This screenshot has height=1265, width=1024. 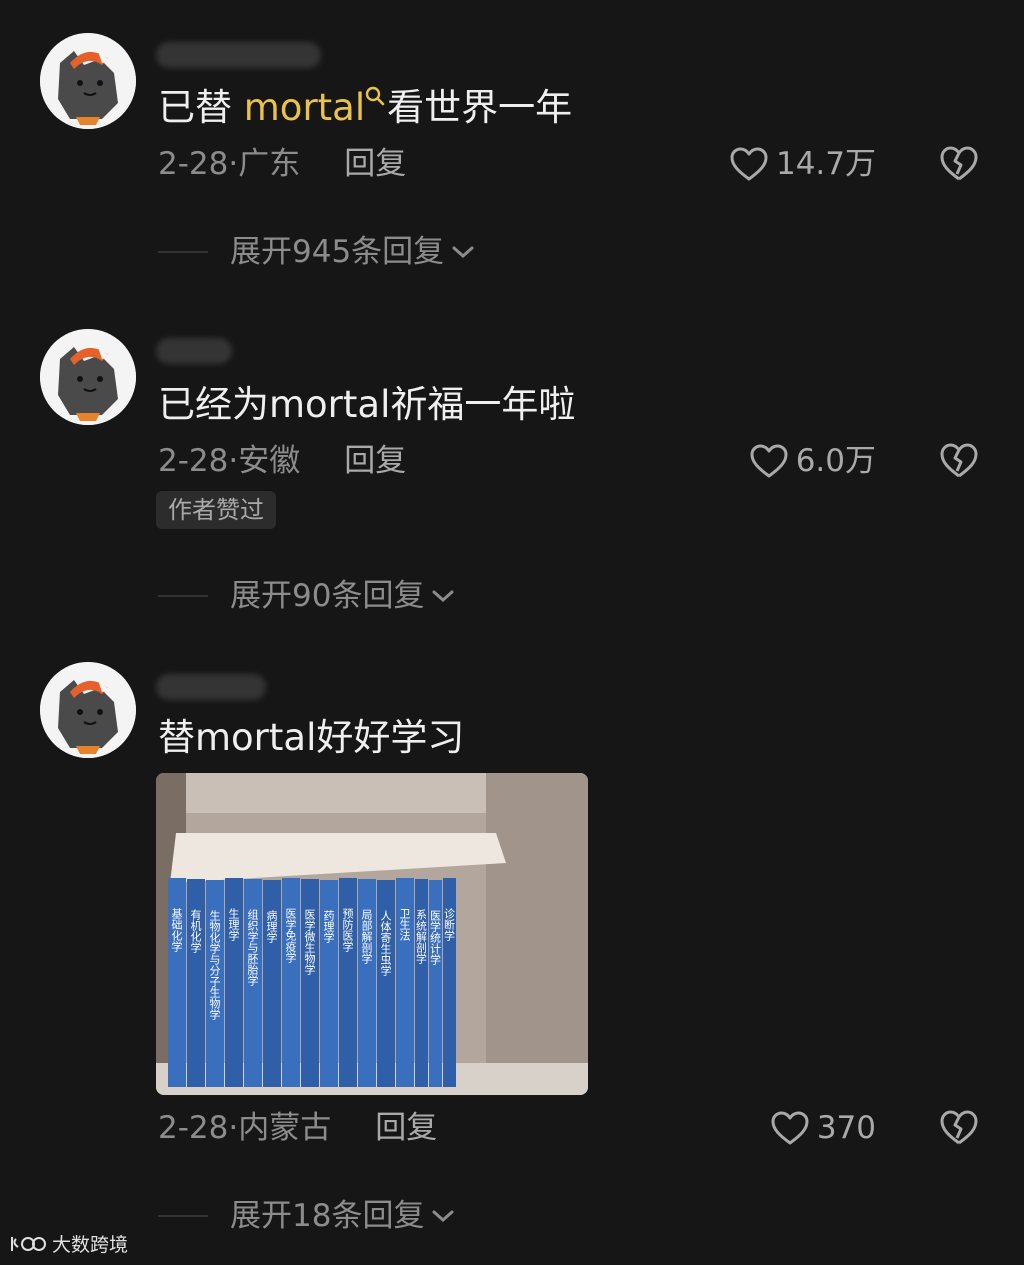 I want to click on watermark-text: 大数跨境, so click(x=90, y=1245).